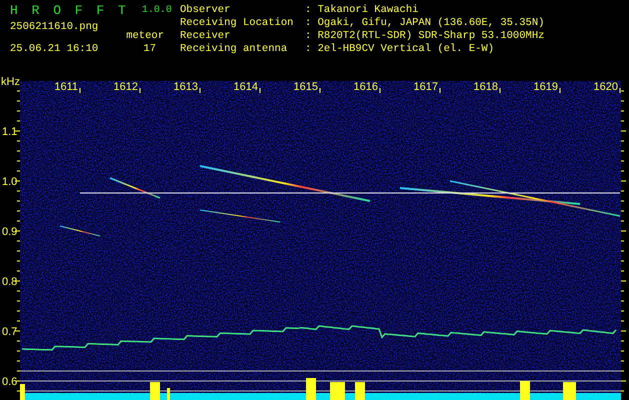 This screenshot has width=629, height=400. What do you see at coordinates (246, 87) in the screenshot?
I see `time-tick-label: 1614` at bounding box center [246, 87].